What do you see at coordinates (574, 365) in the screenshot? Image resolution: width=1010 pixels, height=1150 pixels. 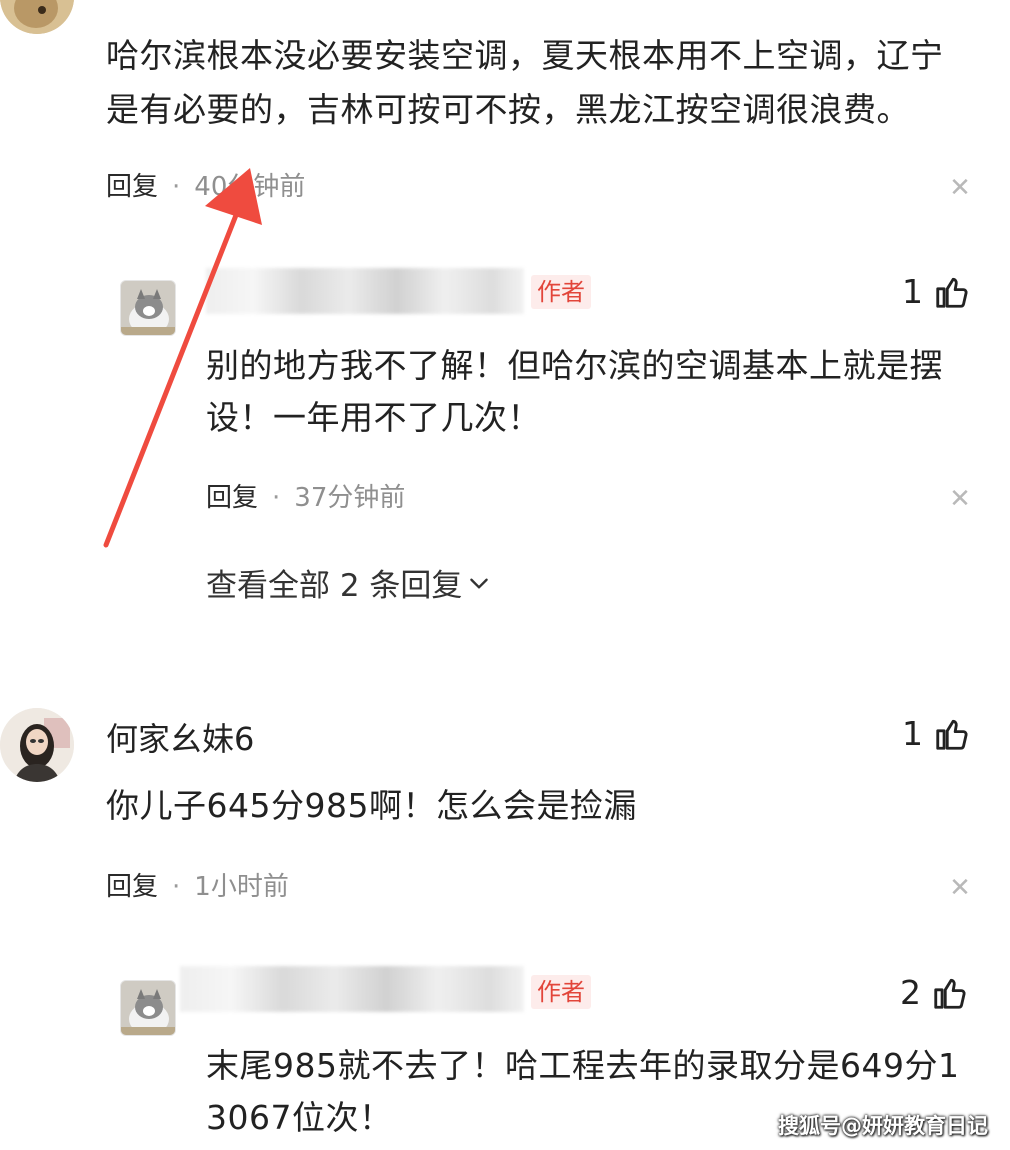 I see `reply-text-line: 别的地方我不了解！但哈尔滨的空调基本上就是摆` at bounding box center [574, 365].